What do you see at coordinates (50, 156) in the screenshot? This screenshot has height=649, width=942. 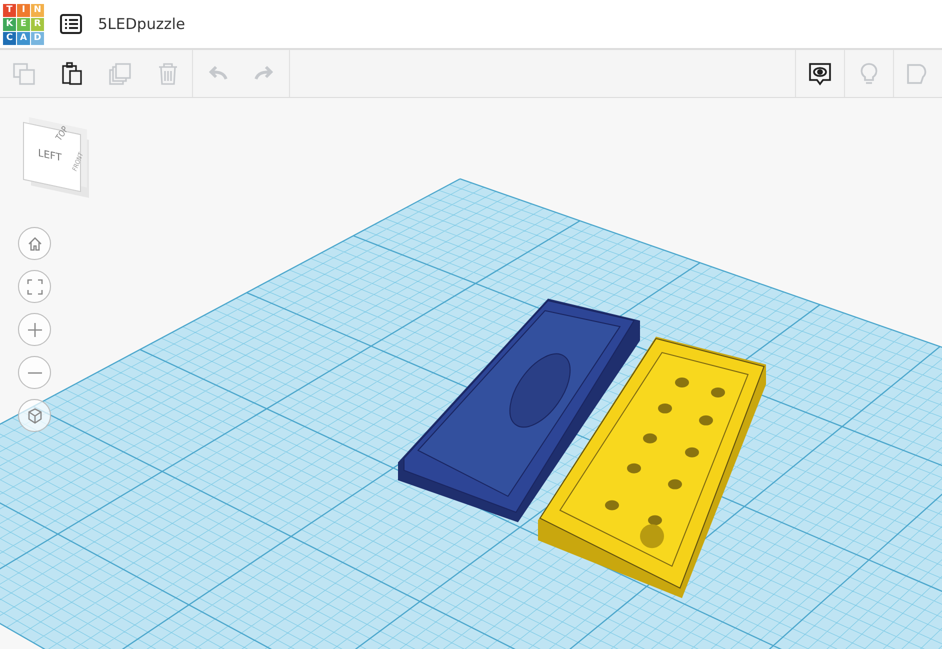 I see `cube-left-label: LEFT` at bounding box center [50, 156].